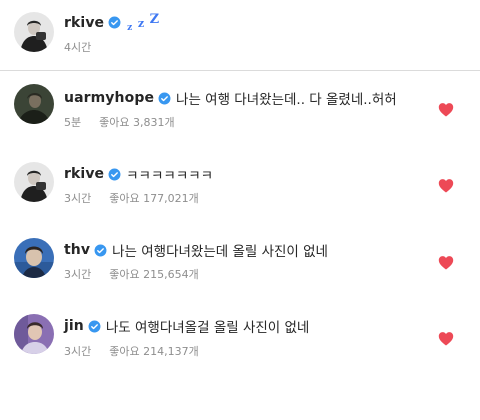 This screenshot has height=420, width=480. I want to click on comment-username: thv, so click(77, 250).